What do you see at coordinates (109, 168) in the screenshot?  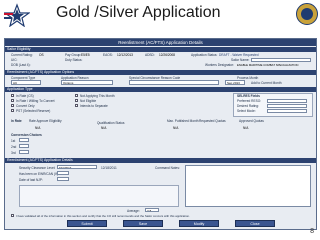 I see `rate-date-value: 12/18/2011` at bounding box center [109, 168].